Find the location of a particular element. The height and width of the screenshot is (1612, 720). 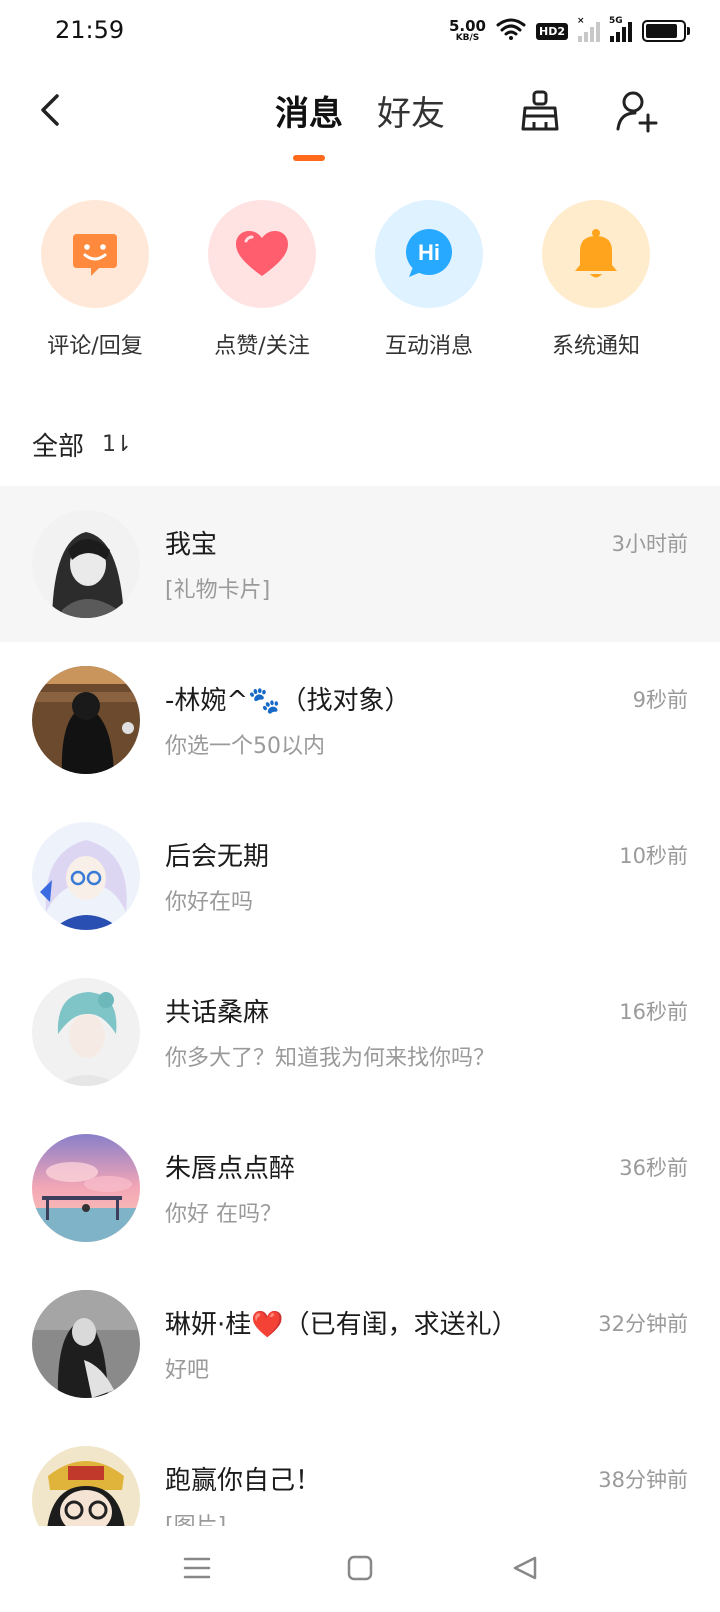

sim1-tag: × is located at coordinates (581, 21).